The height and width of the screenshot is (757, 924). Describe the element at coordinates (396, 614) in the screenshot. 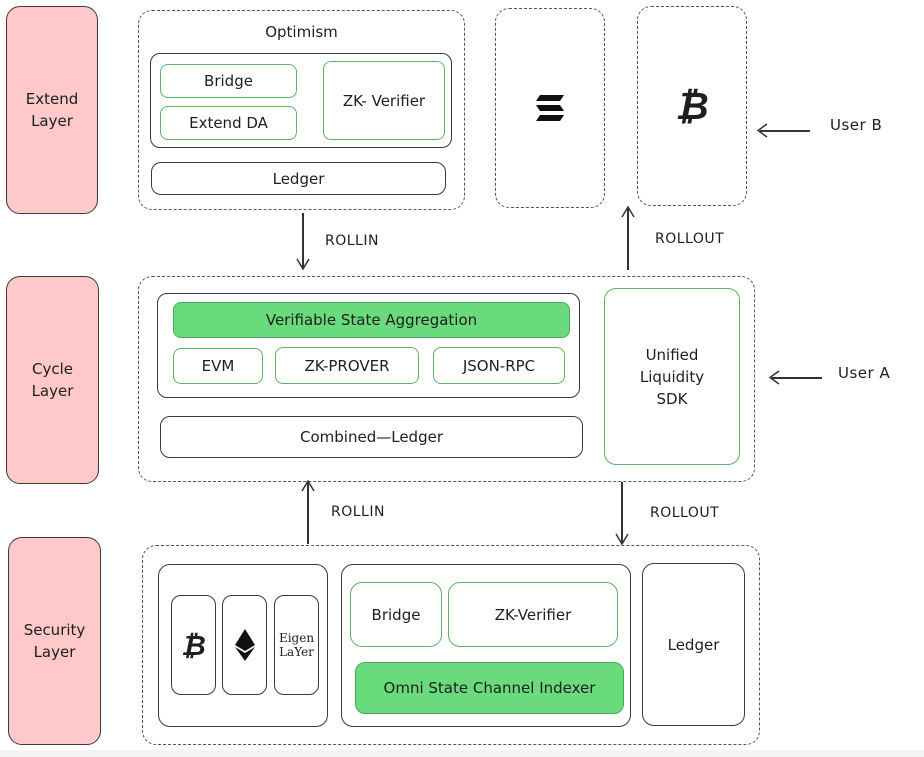

I see `security-bridge-box: Bridge` at that location.